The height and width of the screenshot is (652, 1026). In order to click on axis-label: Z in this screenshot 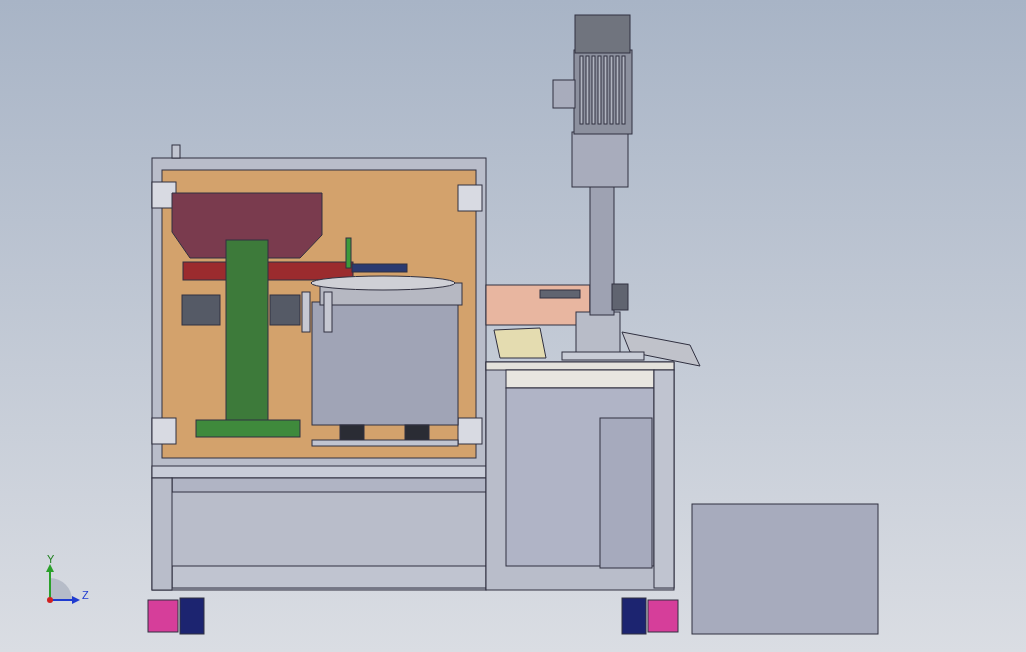, I will do `click(85, 595)`.